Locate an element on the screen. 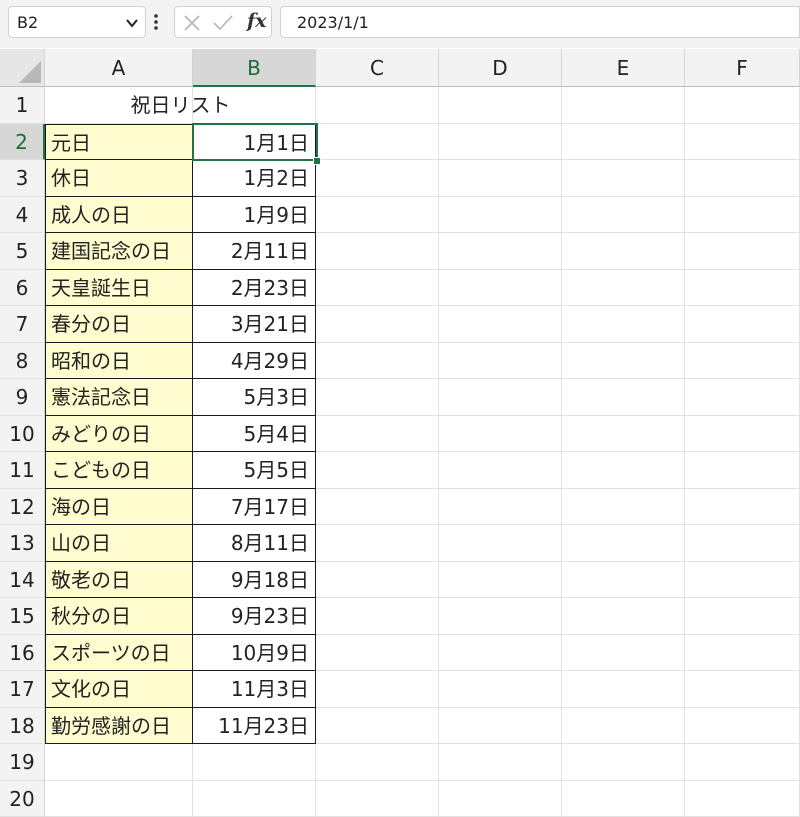 The height and width of the screenshot is (817, 800). column-header-b: B is located at coordinates (254, 68).